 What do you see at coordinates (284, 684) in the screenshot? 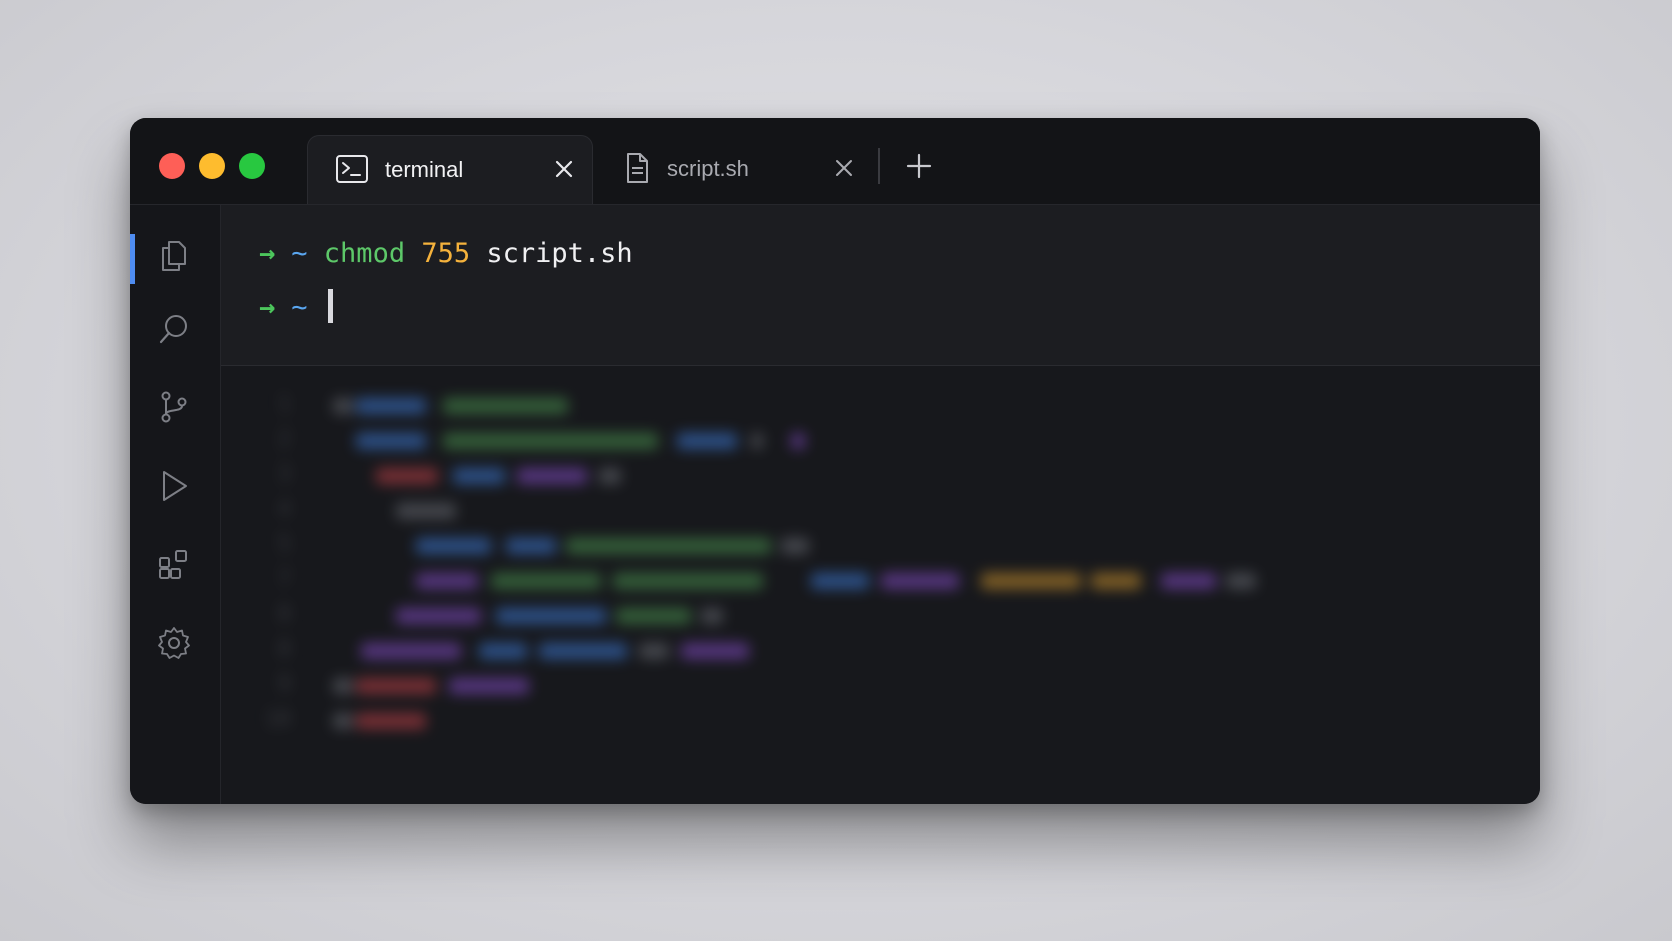
I see `line-number: 9` at bounding box center [284, 684].